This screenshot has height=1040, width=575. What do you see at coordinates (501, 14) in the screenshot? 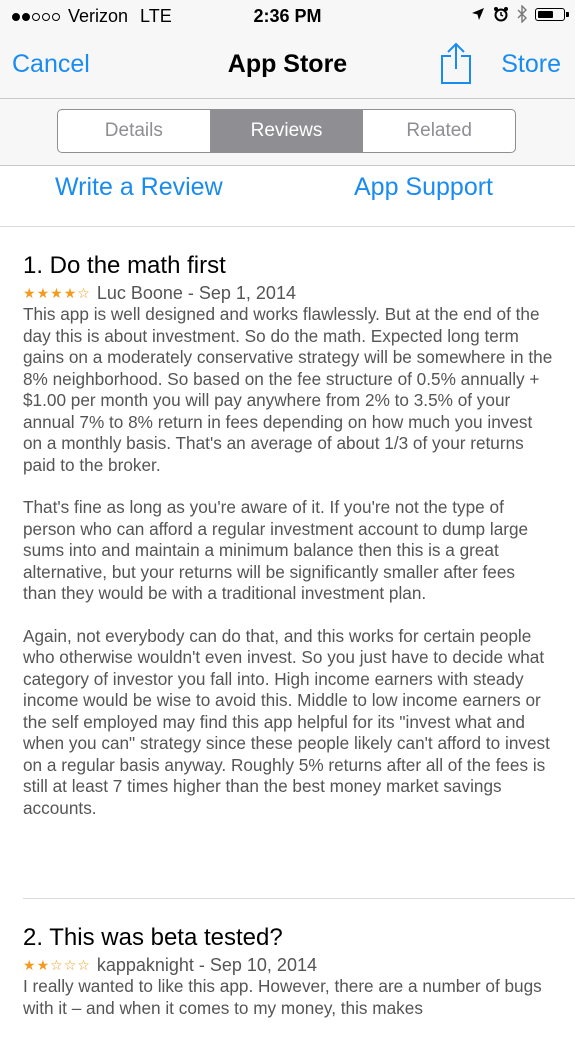
I see `alarm-clock-icon` at bounding box center [501, 14].